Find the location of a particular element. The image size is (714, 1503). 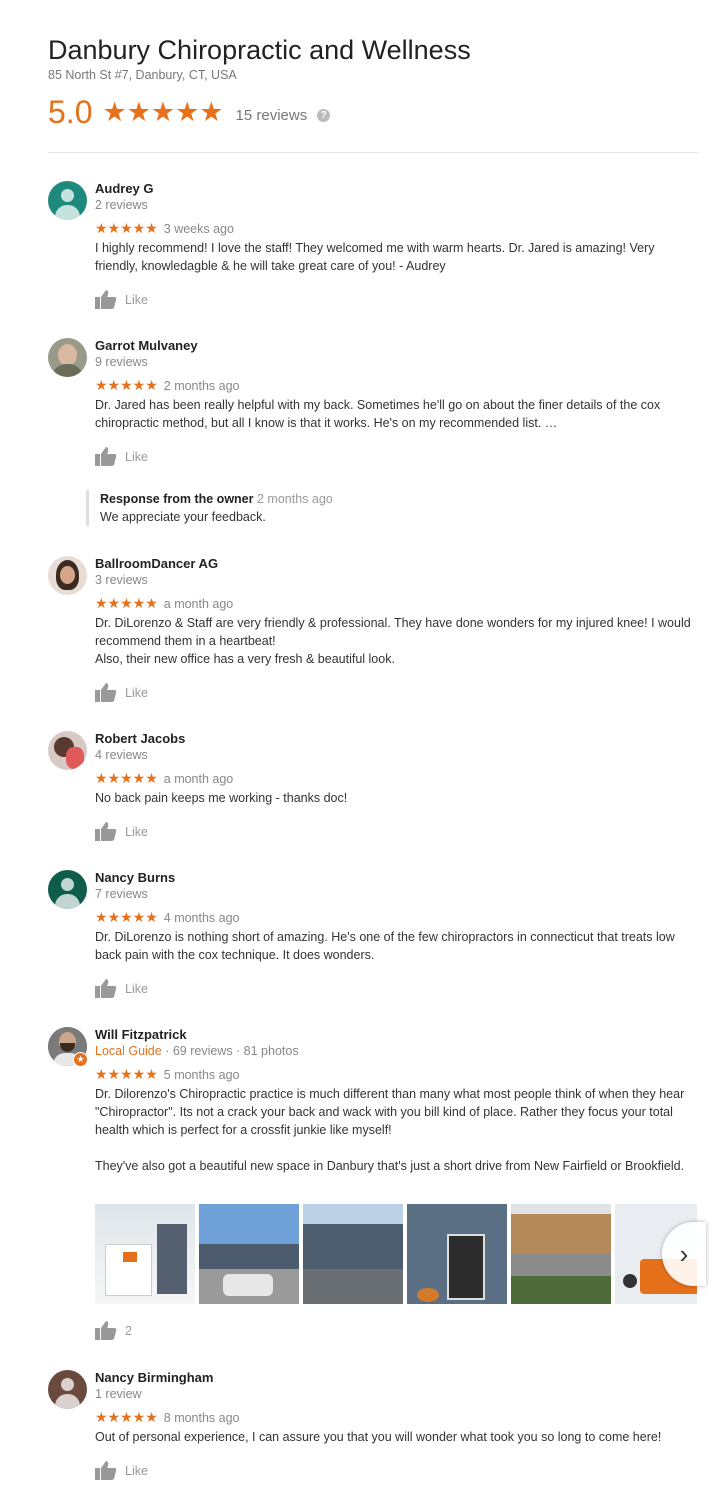

rating-stars: ★★★★★ is located at coordinates (163, 111).